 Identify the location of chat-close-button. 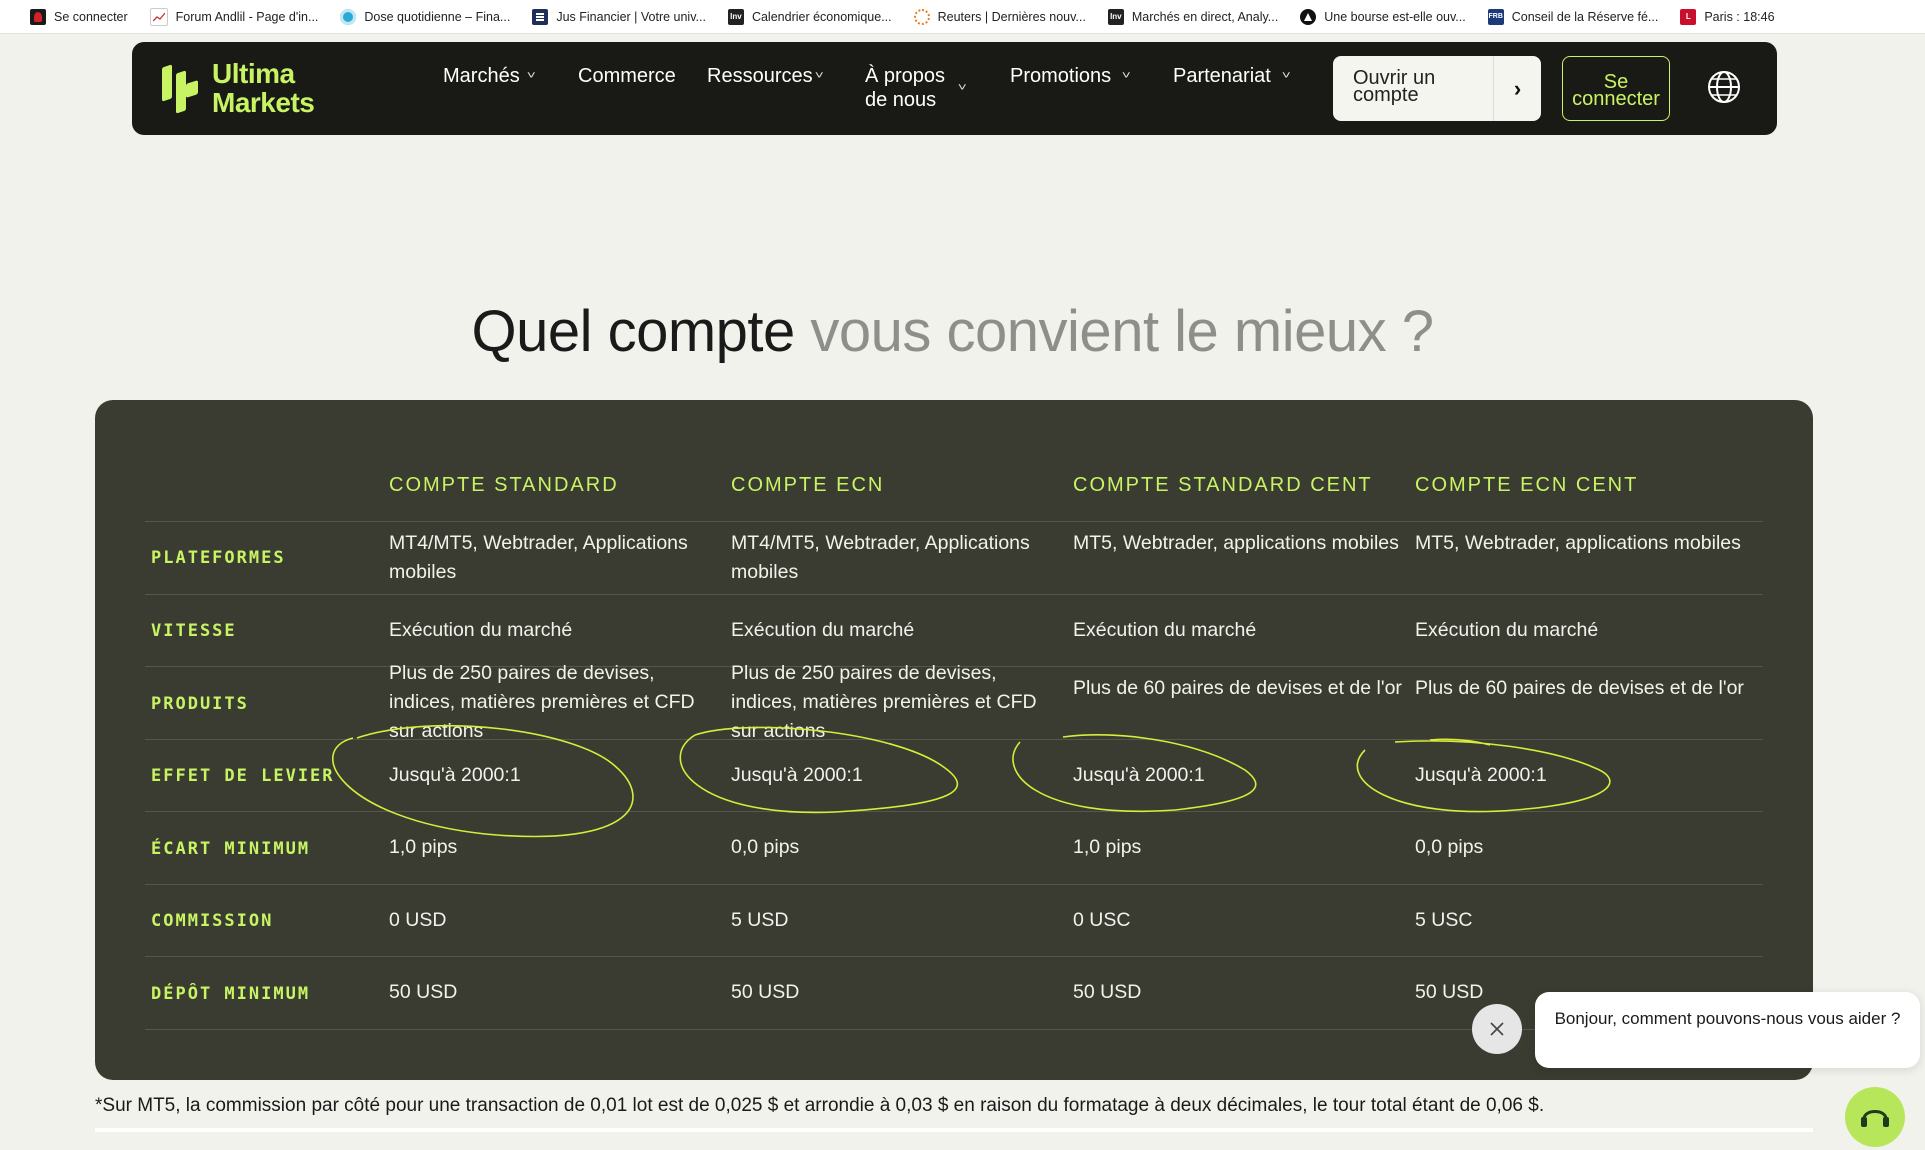
(1497, 1029).